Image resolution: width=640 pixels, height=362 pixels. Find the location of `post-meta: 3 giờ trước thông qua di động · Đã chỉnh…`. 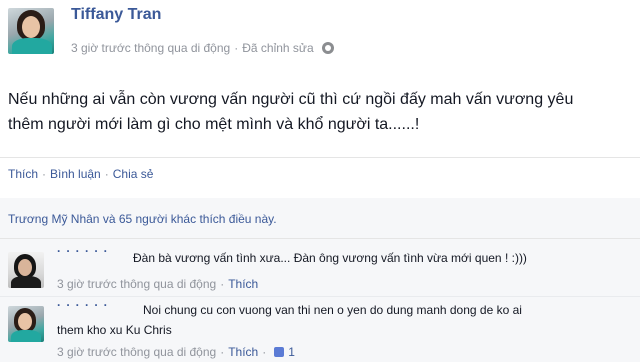

post-meta: 3 giờ trước thông qua di động · Đã chỉnh… is located at coordinates (202, 48).